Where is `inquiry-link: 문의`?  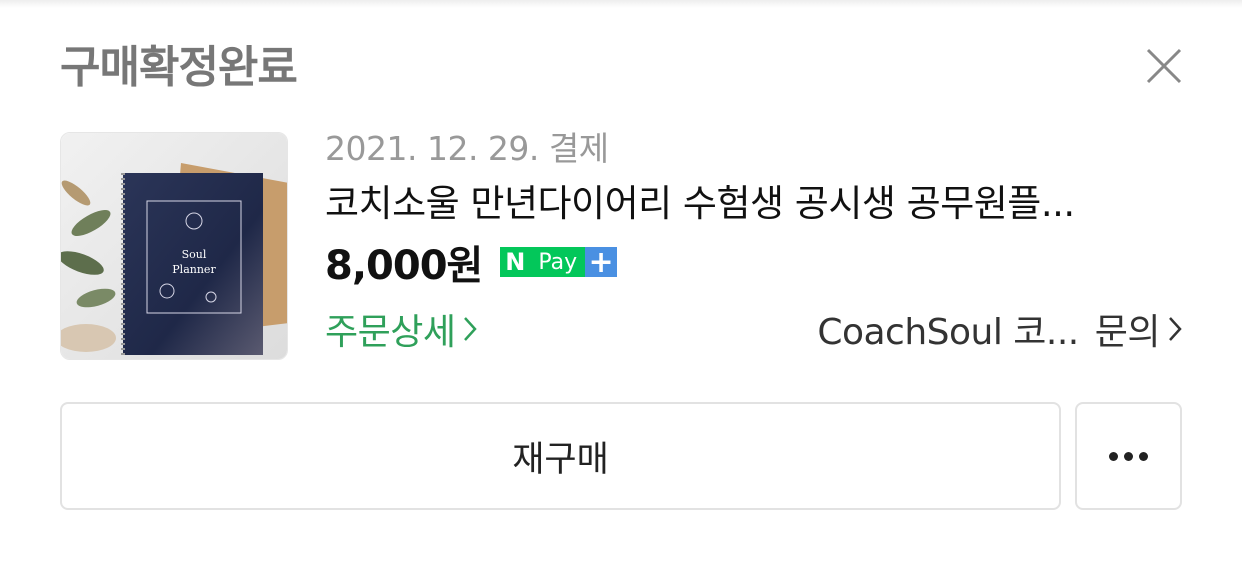
inquiry-link: 문의 is located at coordinates (1128, 329).